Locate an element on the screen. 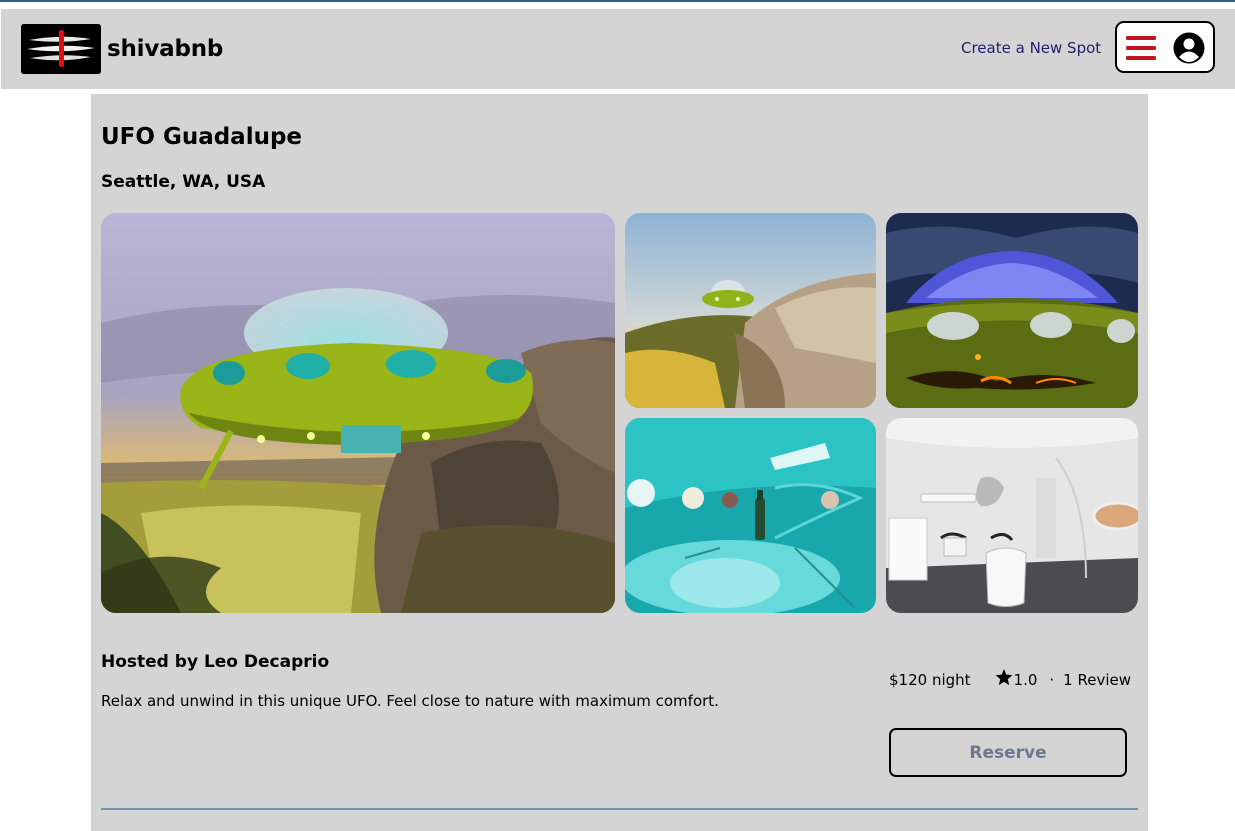 Image resolution: width=1235 pixels, height=831 pixels. logo is located at coordinates (61, 49).